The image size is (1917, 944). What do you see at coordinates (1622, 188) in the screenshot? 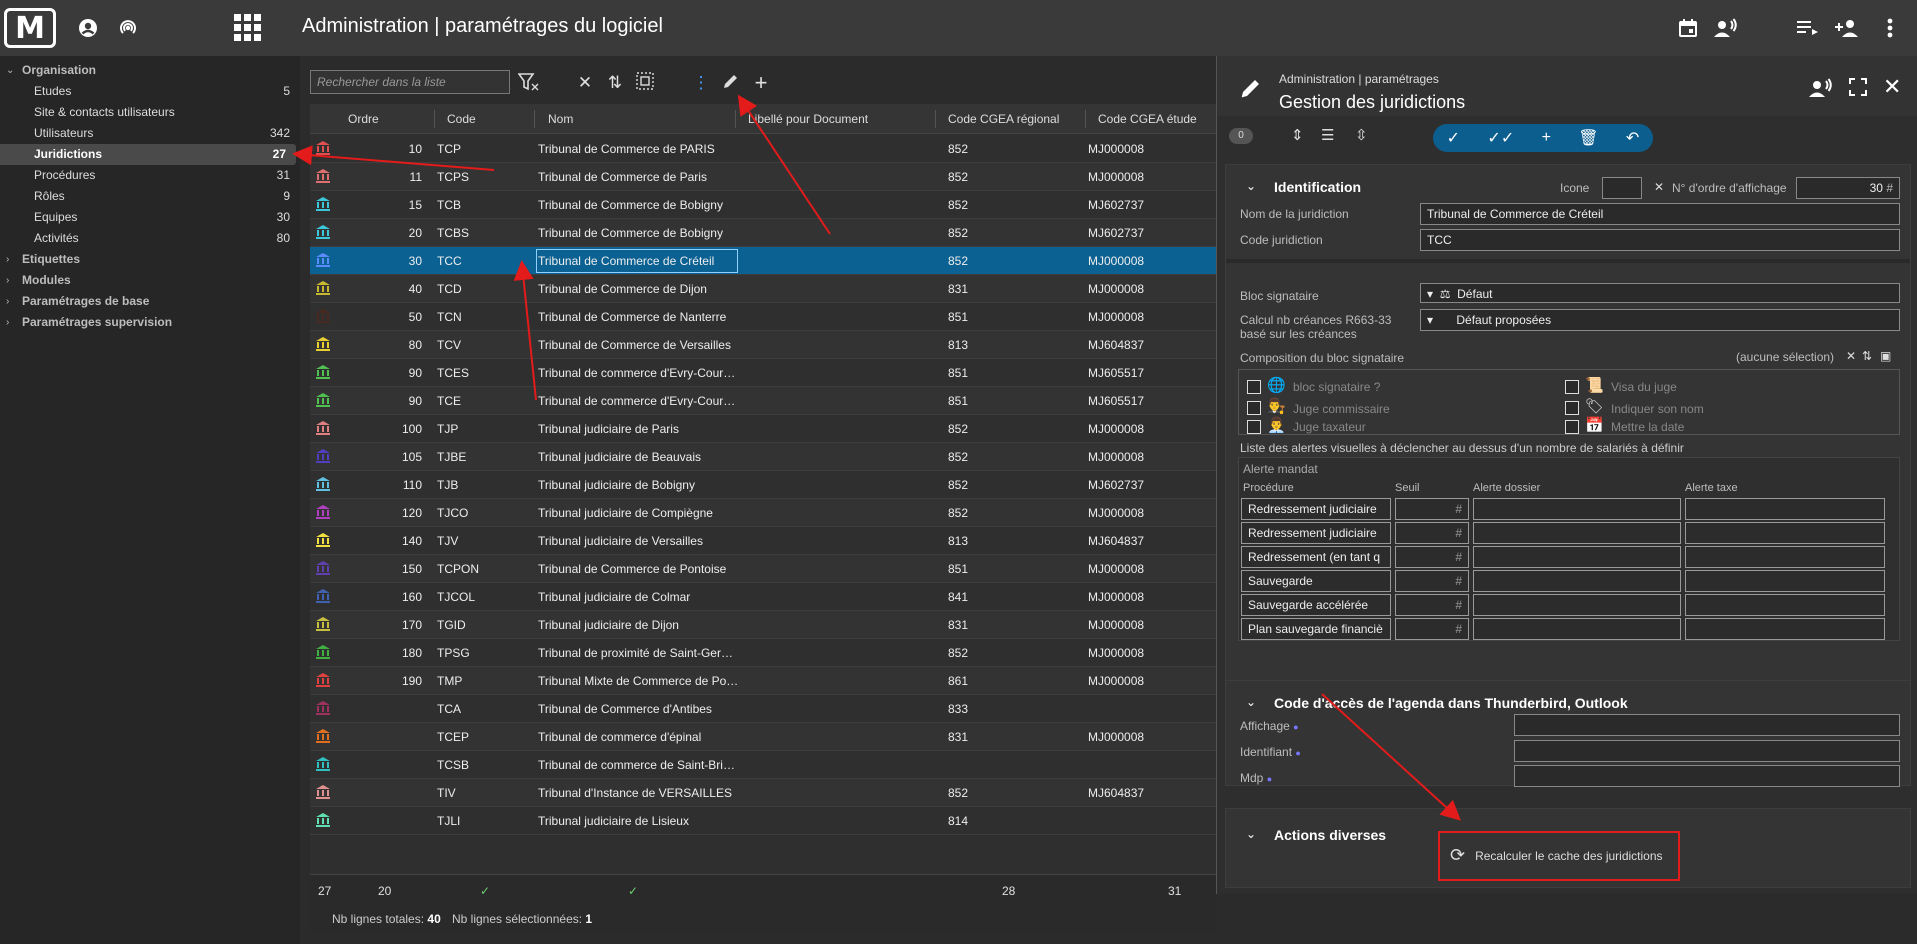
I see `icone-input` at bounding box center [1622, 188].